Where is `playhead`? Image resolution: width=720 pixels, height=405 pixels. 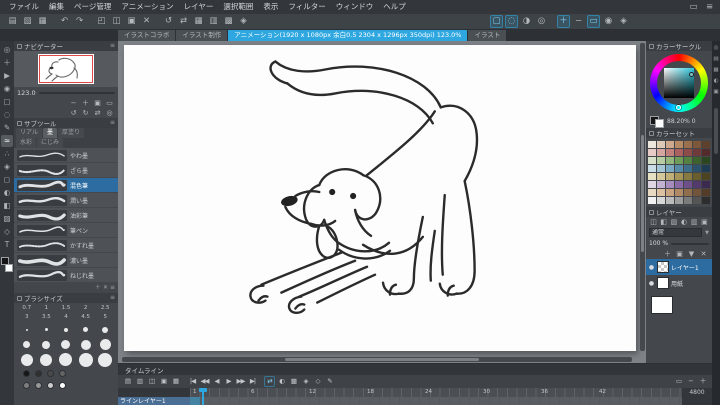 playhead is located at coordinates (203, 396).